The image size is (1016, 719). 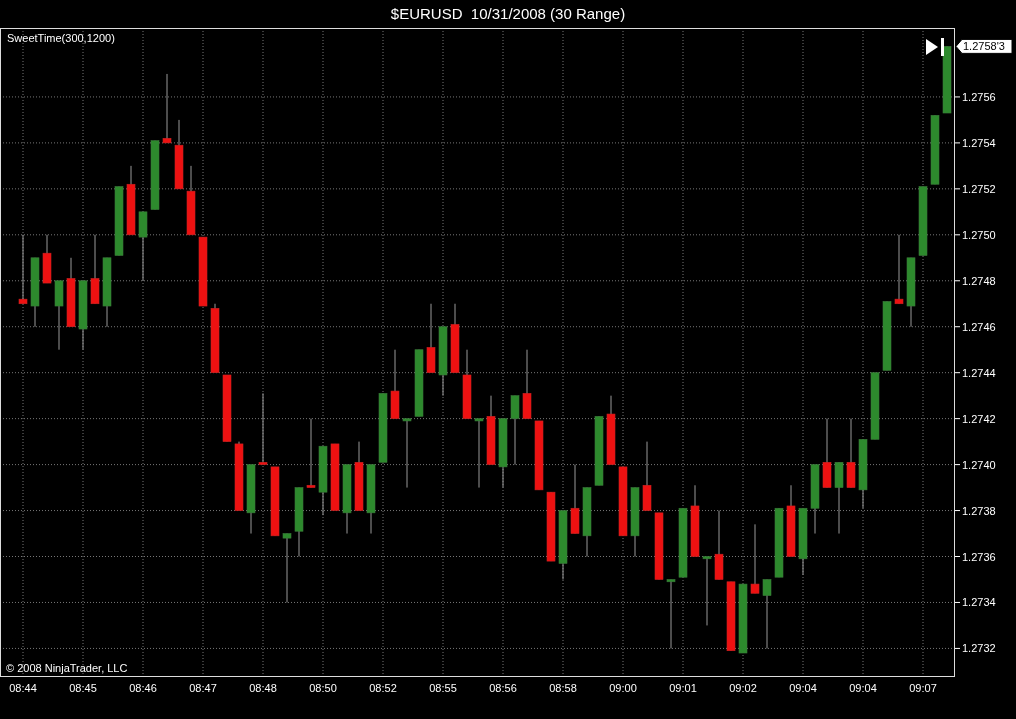 What do you see at coordinates (503, 688) in the screenshot?
I see `axis-label: 08:56` at bounding box center [503, 688].